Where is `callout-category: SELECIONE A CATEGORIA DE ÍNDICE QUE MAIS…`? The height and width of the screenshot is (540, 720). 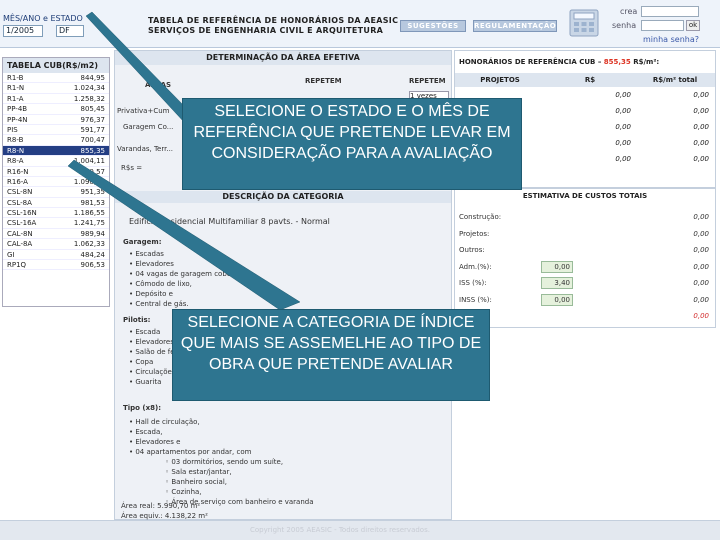 callout-category: SELECIONE A CATEGORIA DE ÍNDICE QUE MAIS… is located at coordinates (331, 355).